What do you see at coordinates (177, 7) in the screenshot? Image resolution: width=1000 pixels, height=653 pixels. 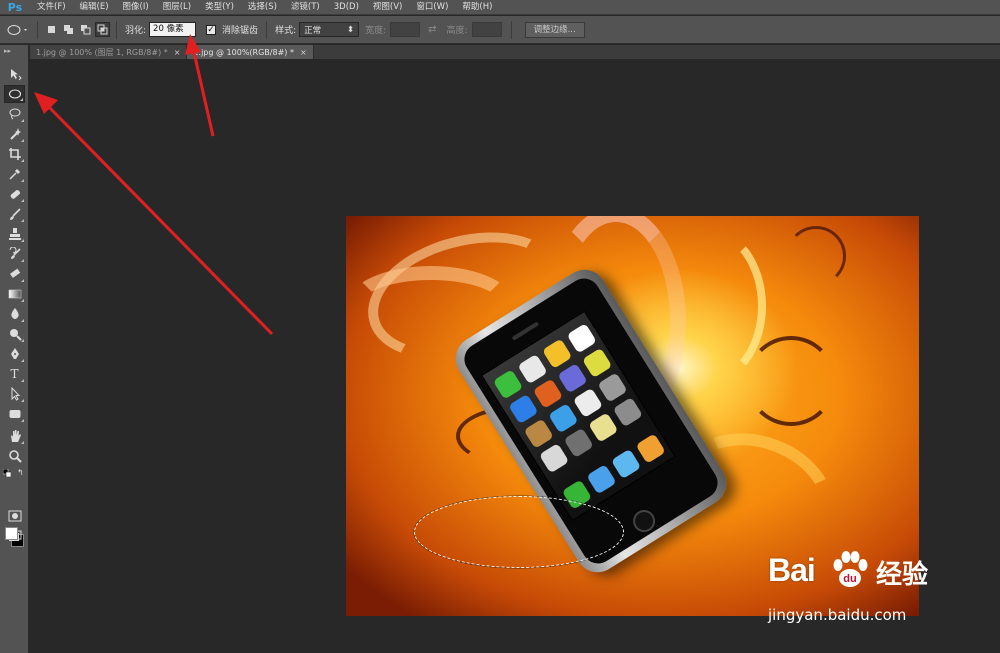 I see `menu-layer: 图层(L)` at bounding box center [177, 7].